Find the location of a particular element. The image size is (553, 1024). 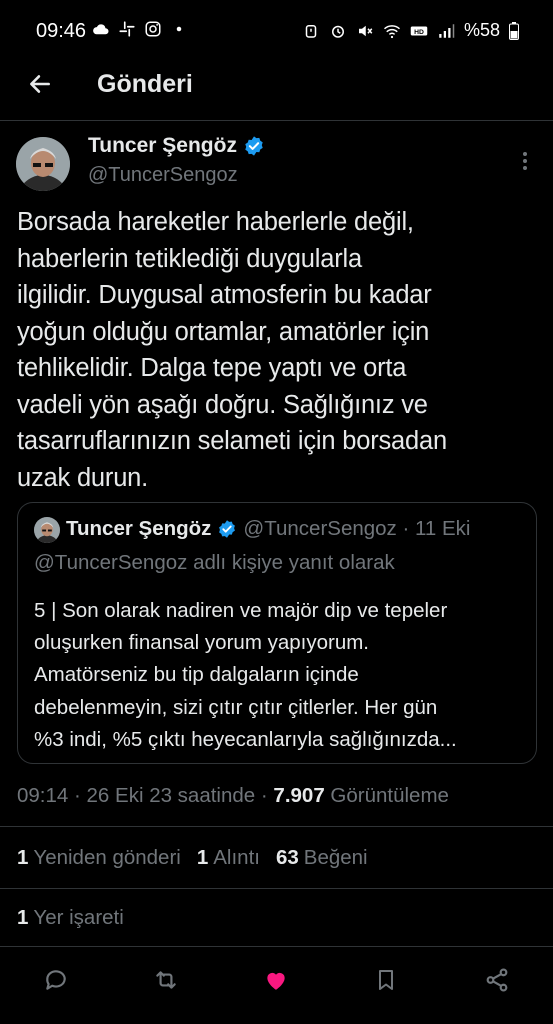

header-divider is located at coordinates (276, 120).